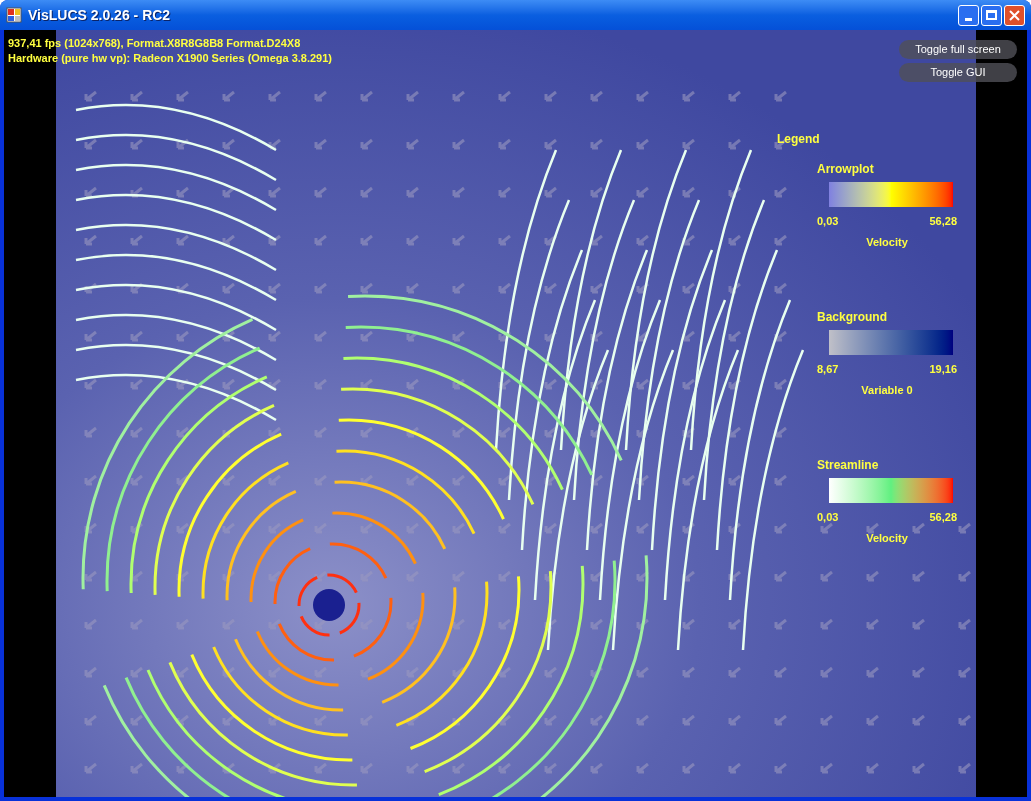 This screenshot has height=801, width=1031. Describe the element at coordinates (887, 390) in the screenshot. I see `variable-label: Variable 0` at that location.